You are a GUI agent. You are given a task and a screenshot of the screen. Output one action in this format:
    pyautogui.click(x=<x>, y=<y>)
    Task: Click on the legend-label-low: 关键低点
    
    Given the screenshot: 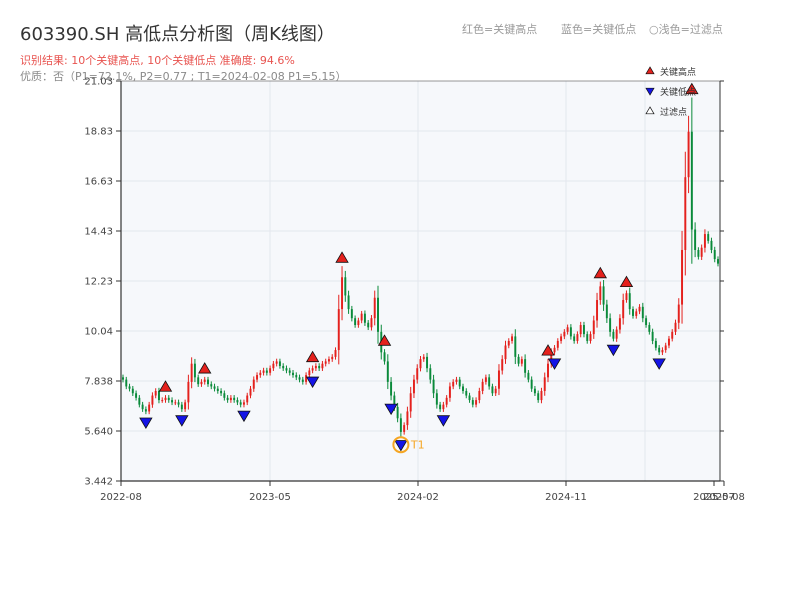 What is the action you would take?
    pyautogui.click(x=678, y=92)
    